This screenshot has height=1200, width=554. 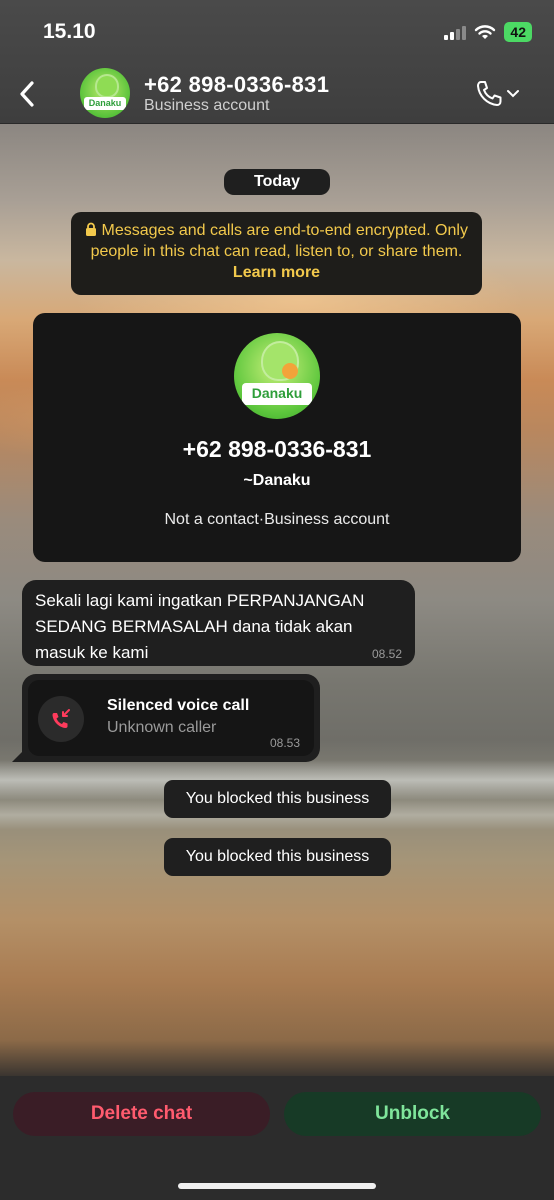 What do you see at coordinates (277, 1186) in the screenshot?
I see `home-indicator` at bounding box center [277, 1186].